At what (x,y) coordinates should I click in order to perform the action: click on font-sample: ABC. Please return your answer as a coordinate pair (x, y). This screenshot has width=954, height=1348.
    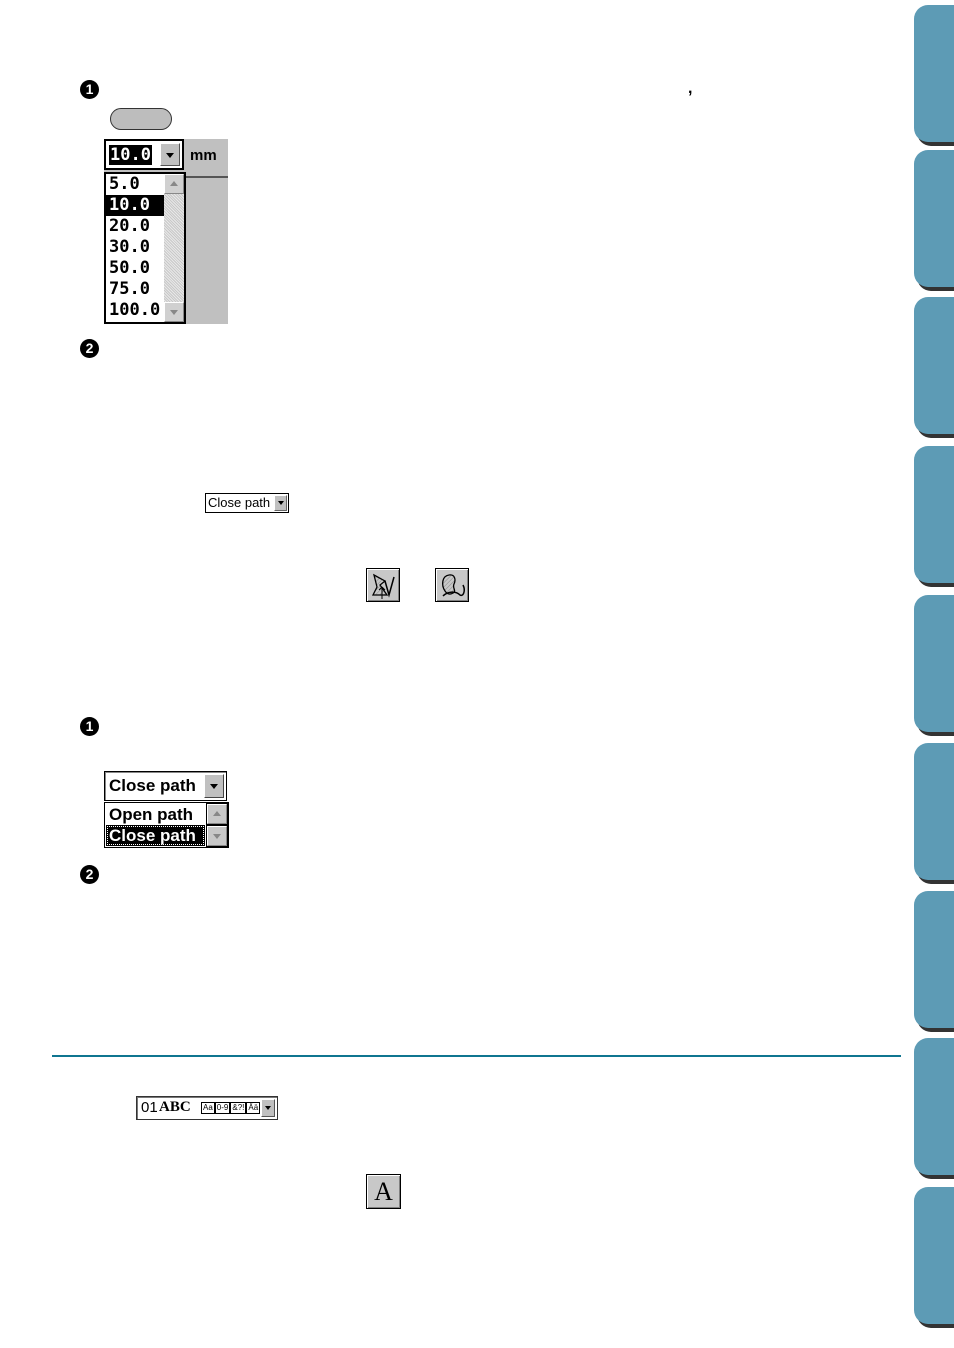
    Looking at the image, I should click on (175, 1107).